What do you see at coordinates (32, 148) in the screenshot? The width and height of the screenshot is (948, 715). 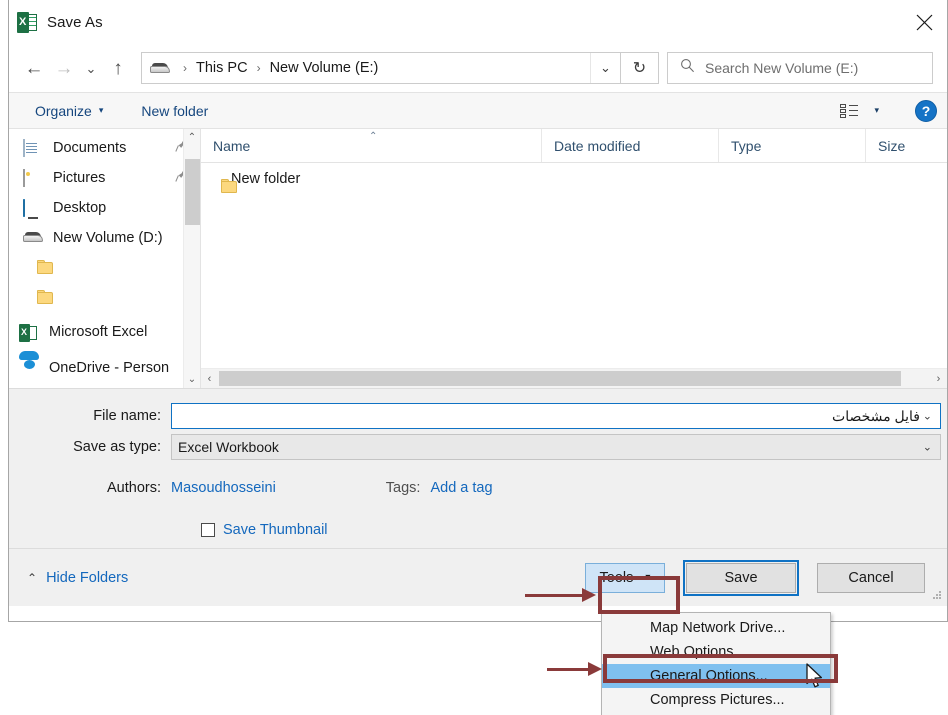 I see `document-icon` at bounding box center [32, 148].